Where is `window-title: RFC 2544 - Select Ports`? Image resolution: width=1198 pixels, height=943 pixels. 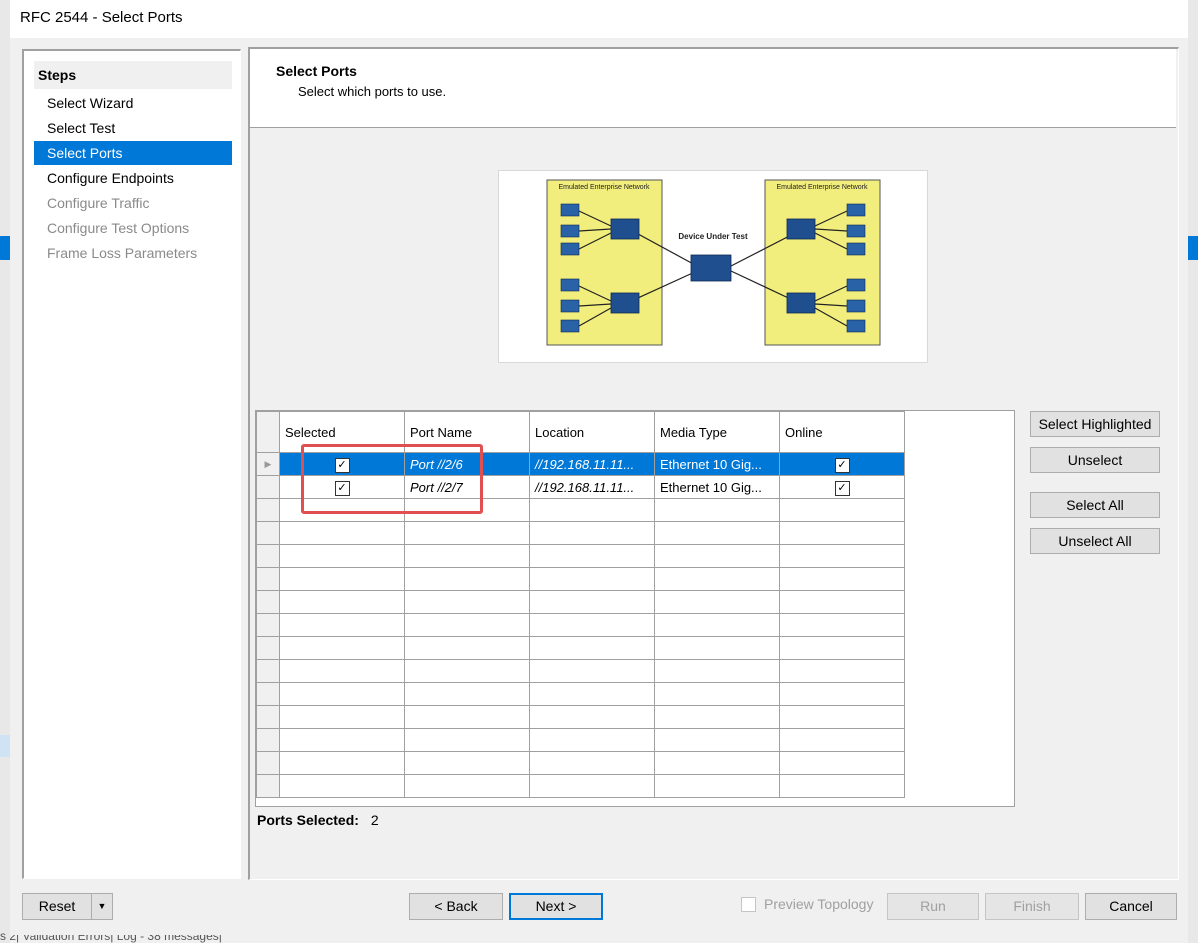 window-title: RFC 2544 - Select Ports is located at coordinates (101, 17).